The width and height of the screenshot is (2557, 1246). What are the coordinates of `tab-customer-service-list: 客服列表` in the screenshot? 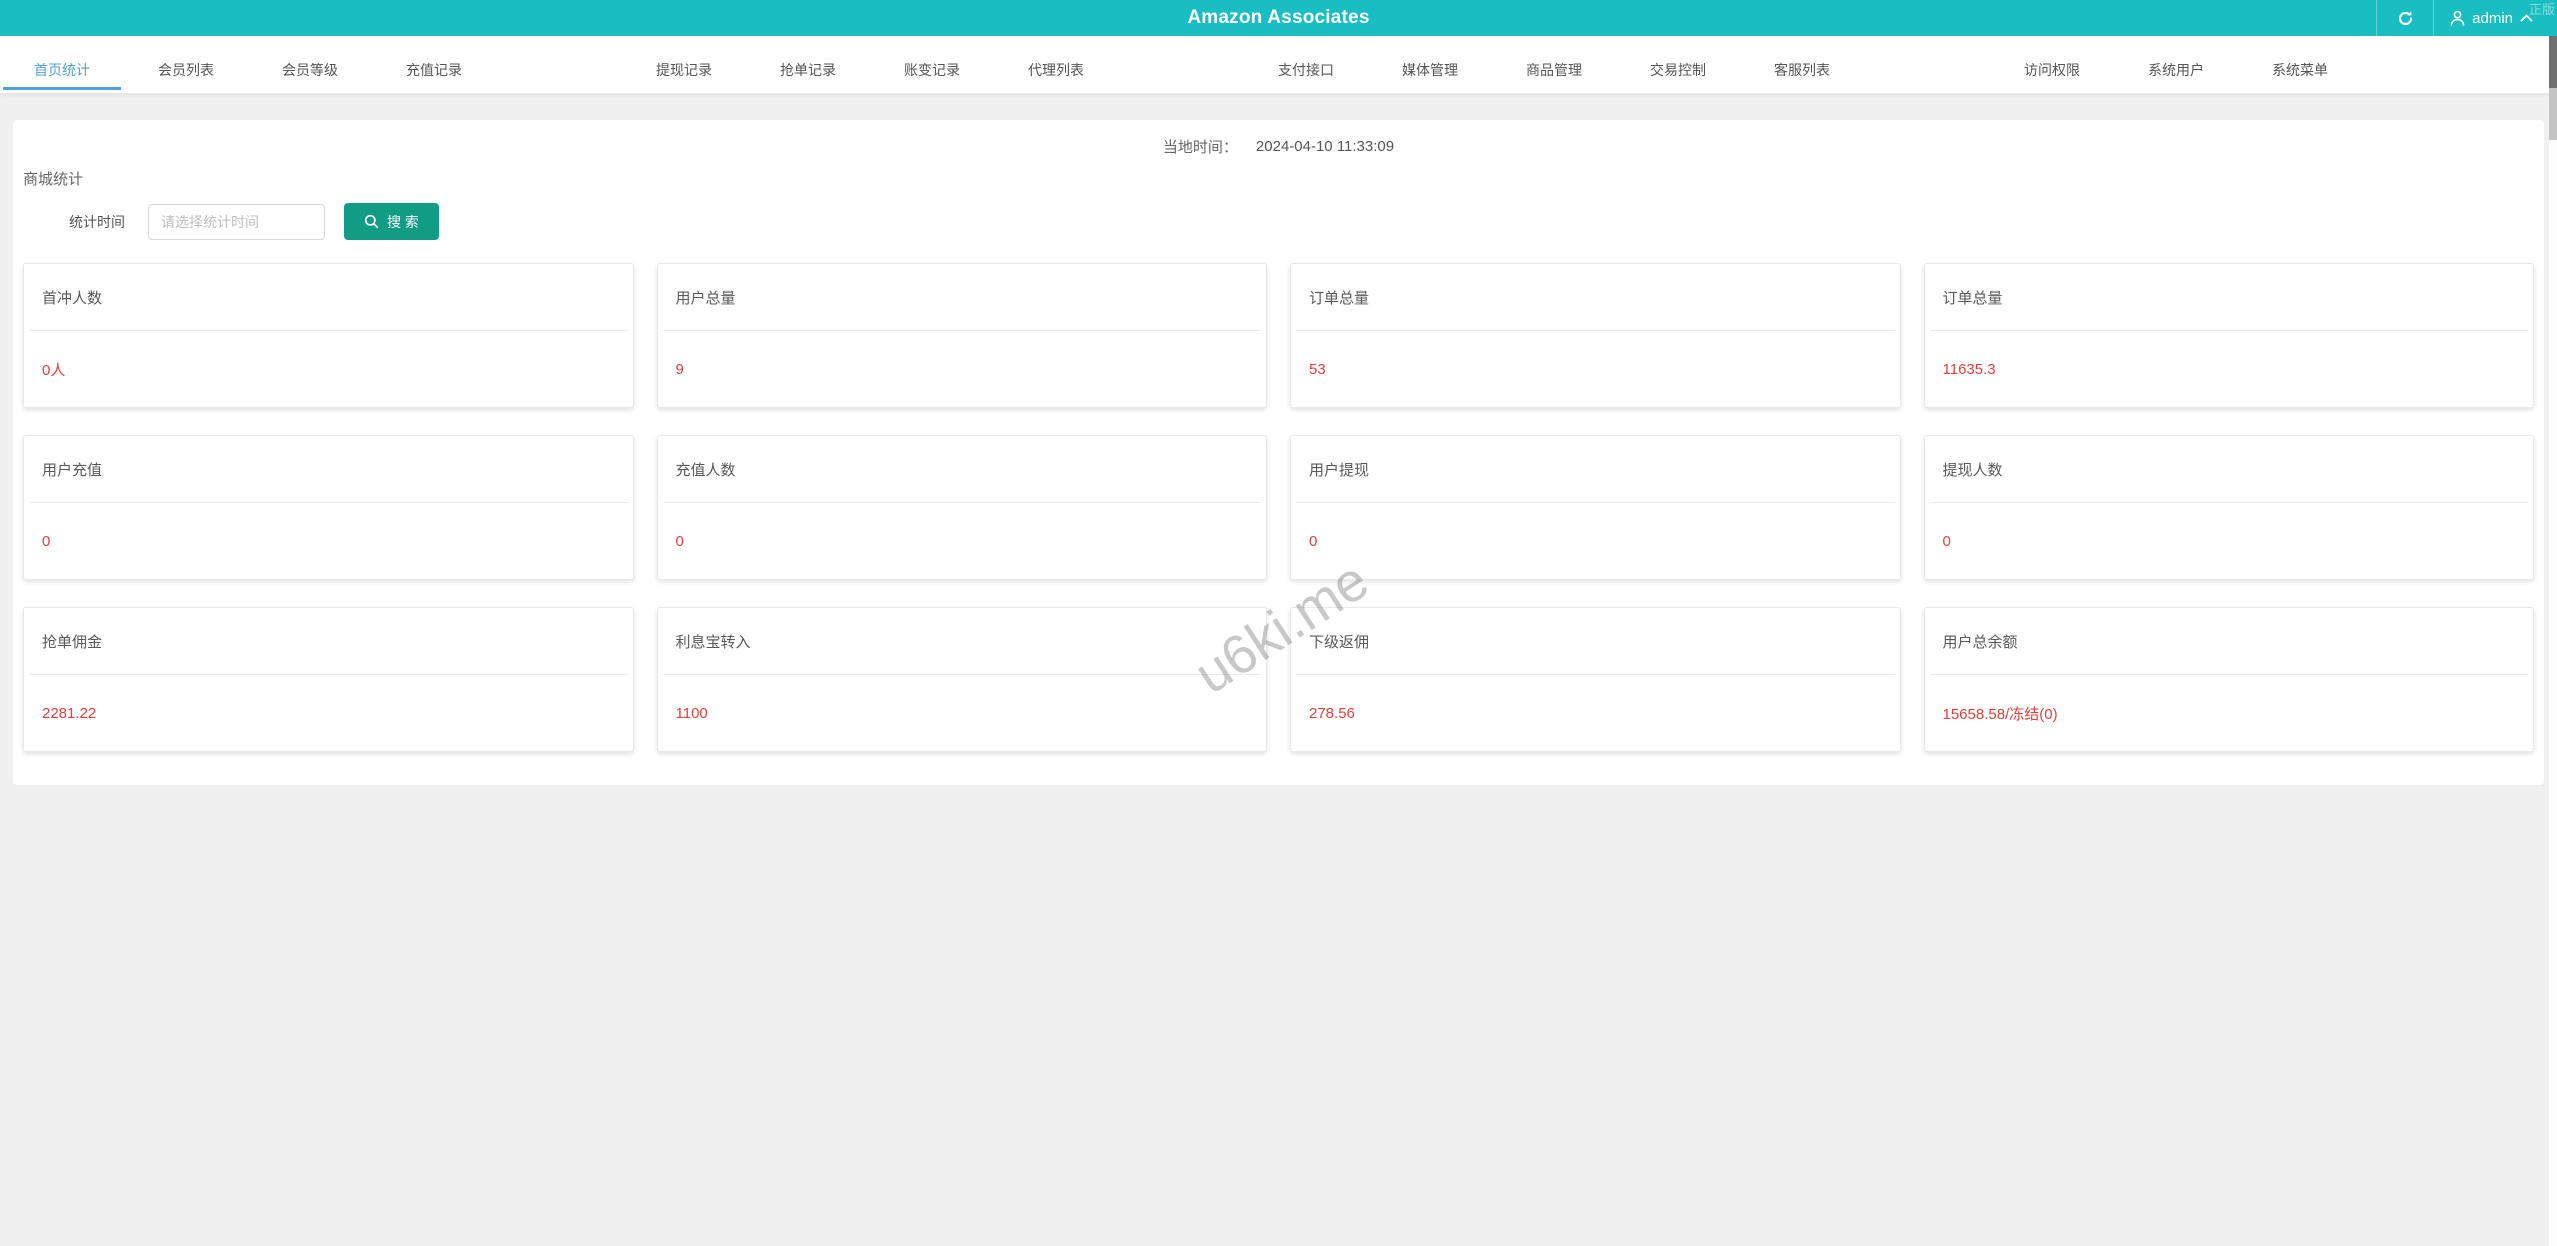 It's located at (1802, 64).